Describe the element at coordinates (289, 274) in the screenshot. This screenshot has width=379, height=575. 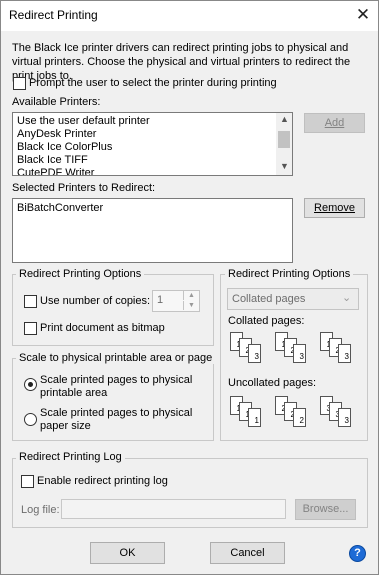
I see `collation-group-title: Redirect Printing Options` at that location.